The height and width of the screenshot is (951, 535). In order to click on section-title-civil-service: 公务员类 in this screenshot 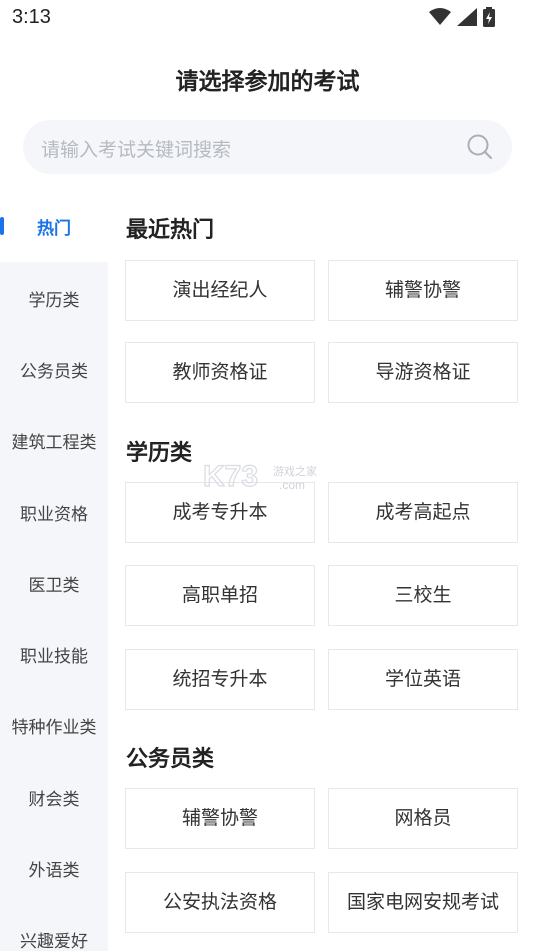, I will do `click(170, 759)`.